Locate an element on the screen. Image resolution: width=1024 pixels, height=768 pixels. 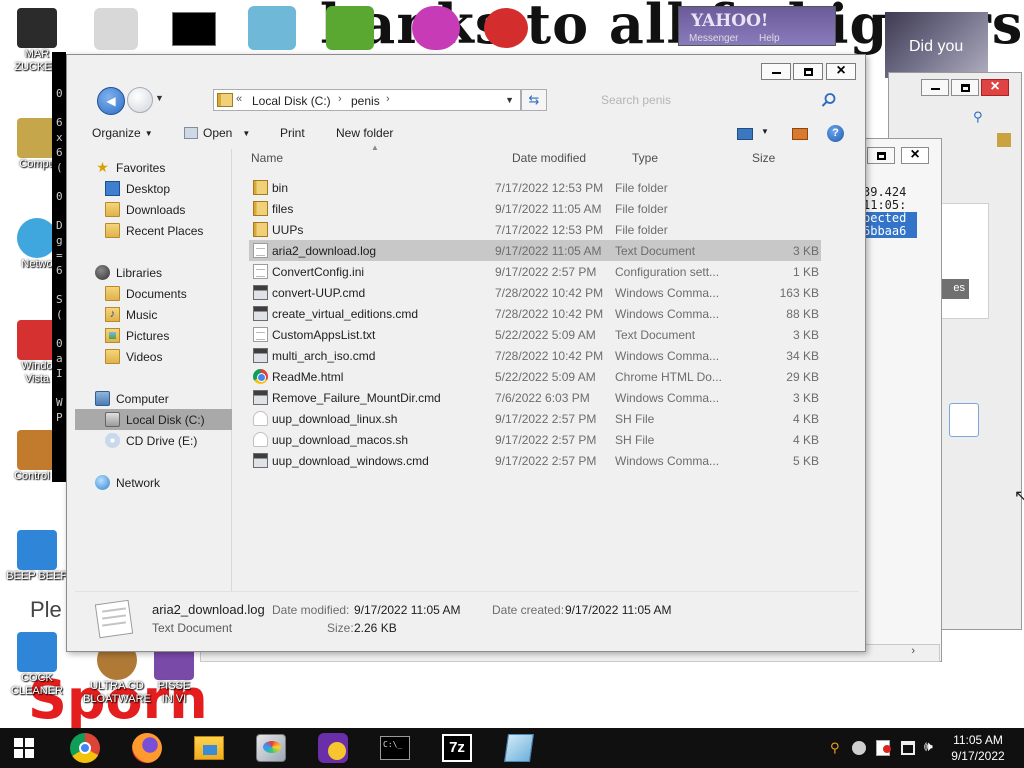
7zip-icon: 7z is located at coordinates (457, 748).